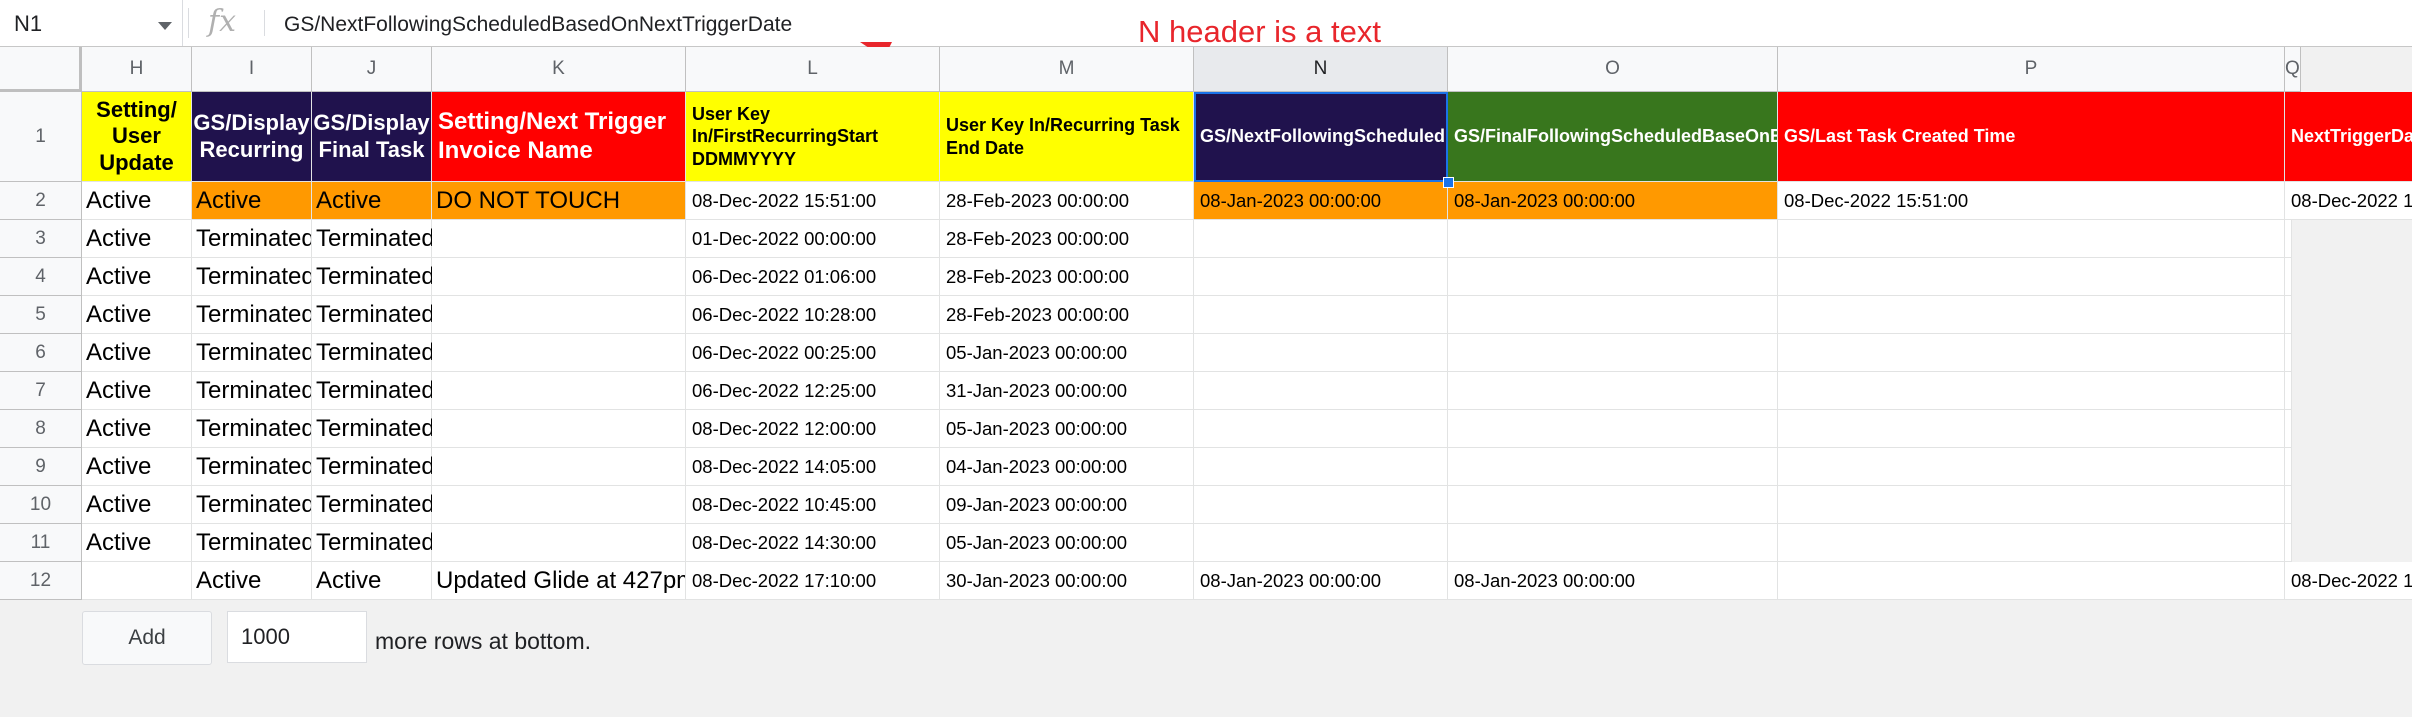 This screenshot has width=2412, height=717. I want to click on header-cell-h: Setting/ User Update, so click(137, 137).